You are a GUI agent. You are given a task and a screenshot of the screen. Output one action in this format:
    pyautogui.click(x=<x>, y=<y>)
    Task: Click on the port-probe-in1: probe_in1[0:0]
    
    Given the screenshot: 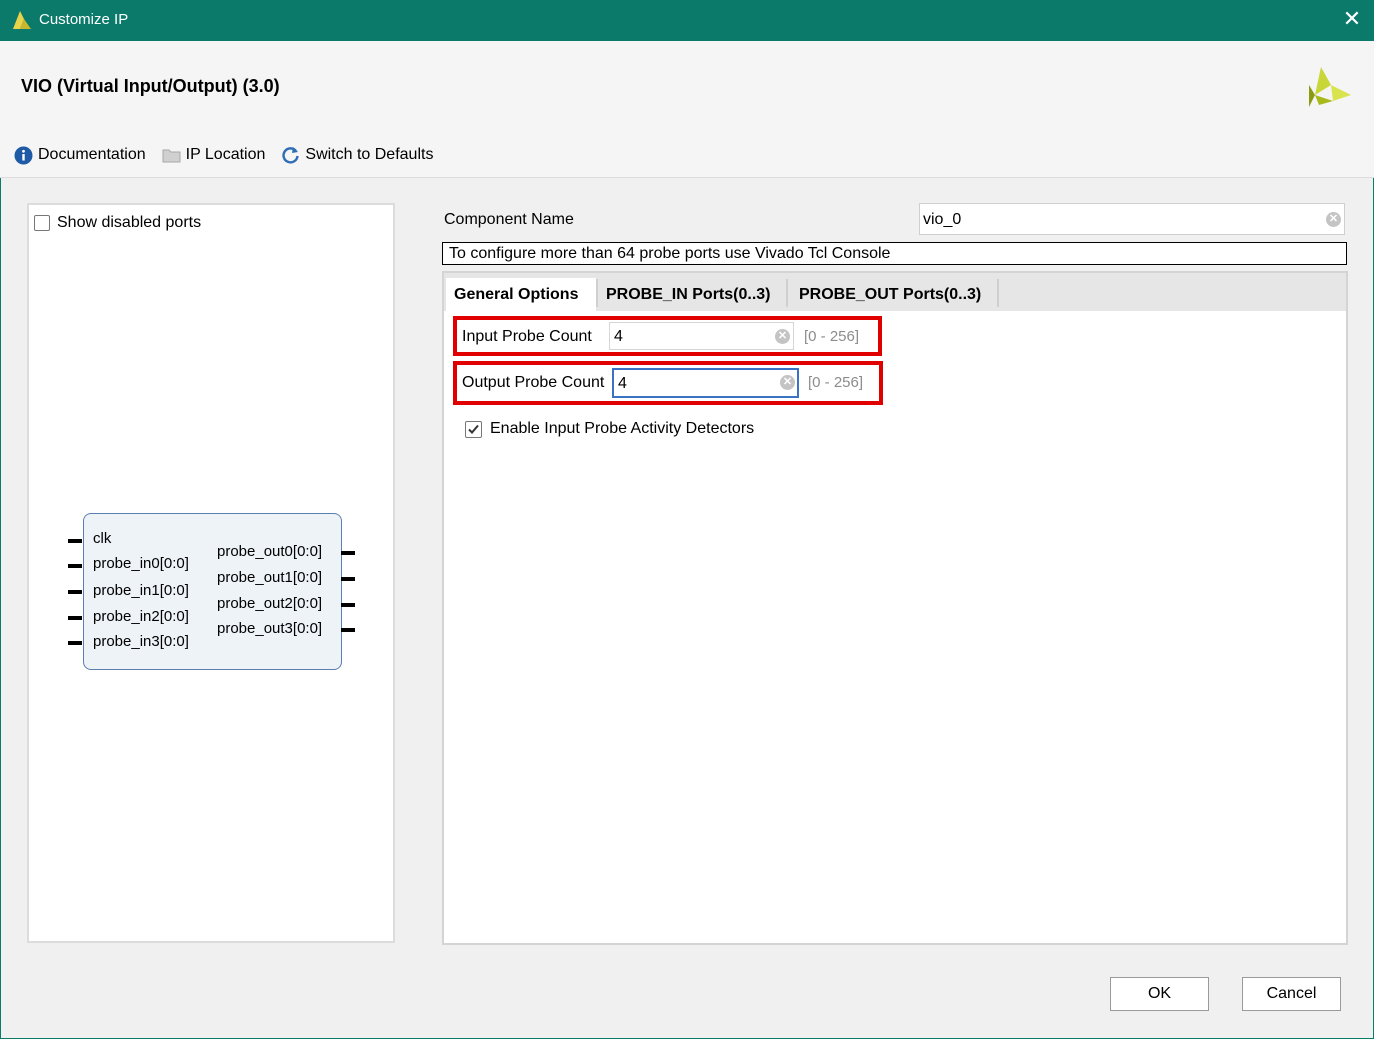 What is the action you would take?
    pyautogui.click(x=141, y=590)
    